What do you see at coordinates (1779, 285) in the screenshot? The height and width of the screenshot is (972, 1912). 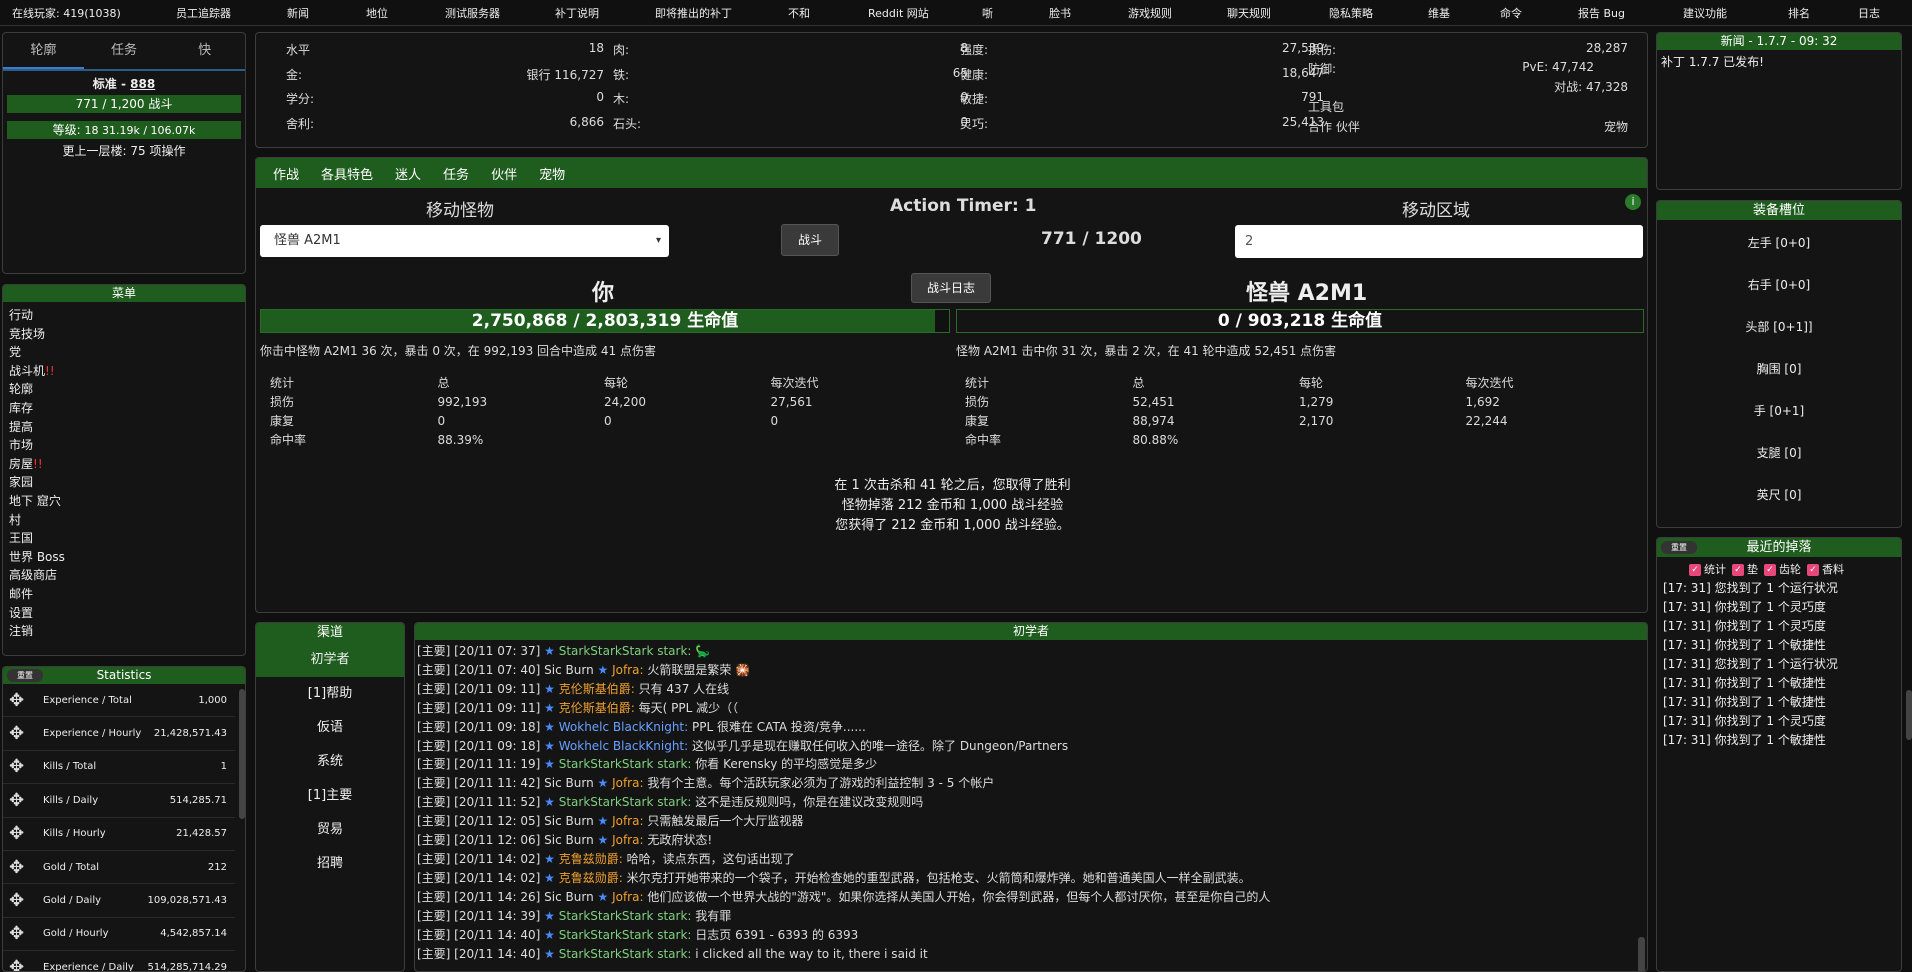 I see `equipment-slot: 右手 [0+0]` at bounding box center [1779, 285].